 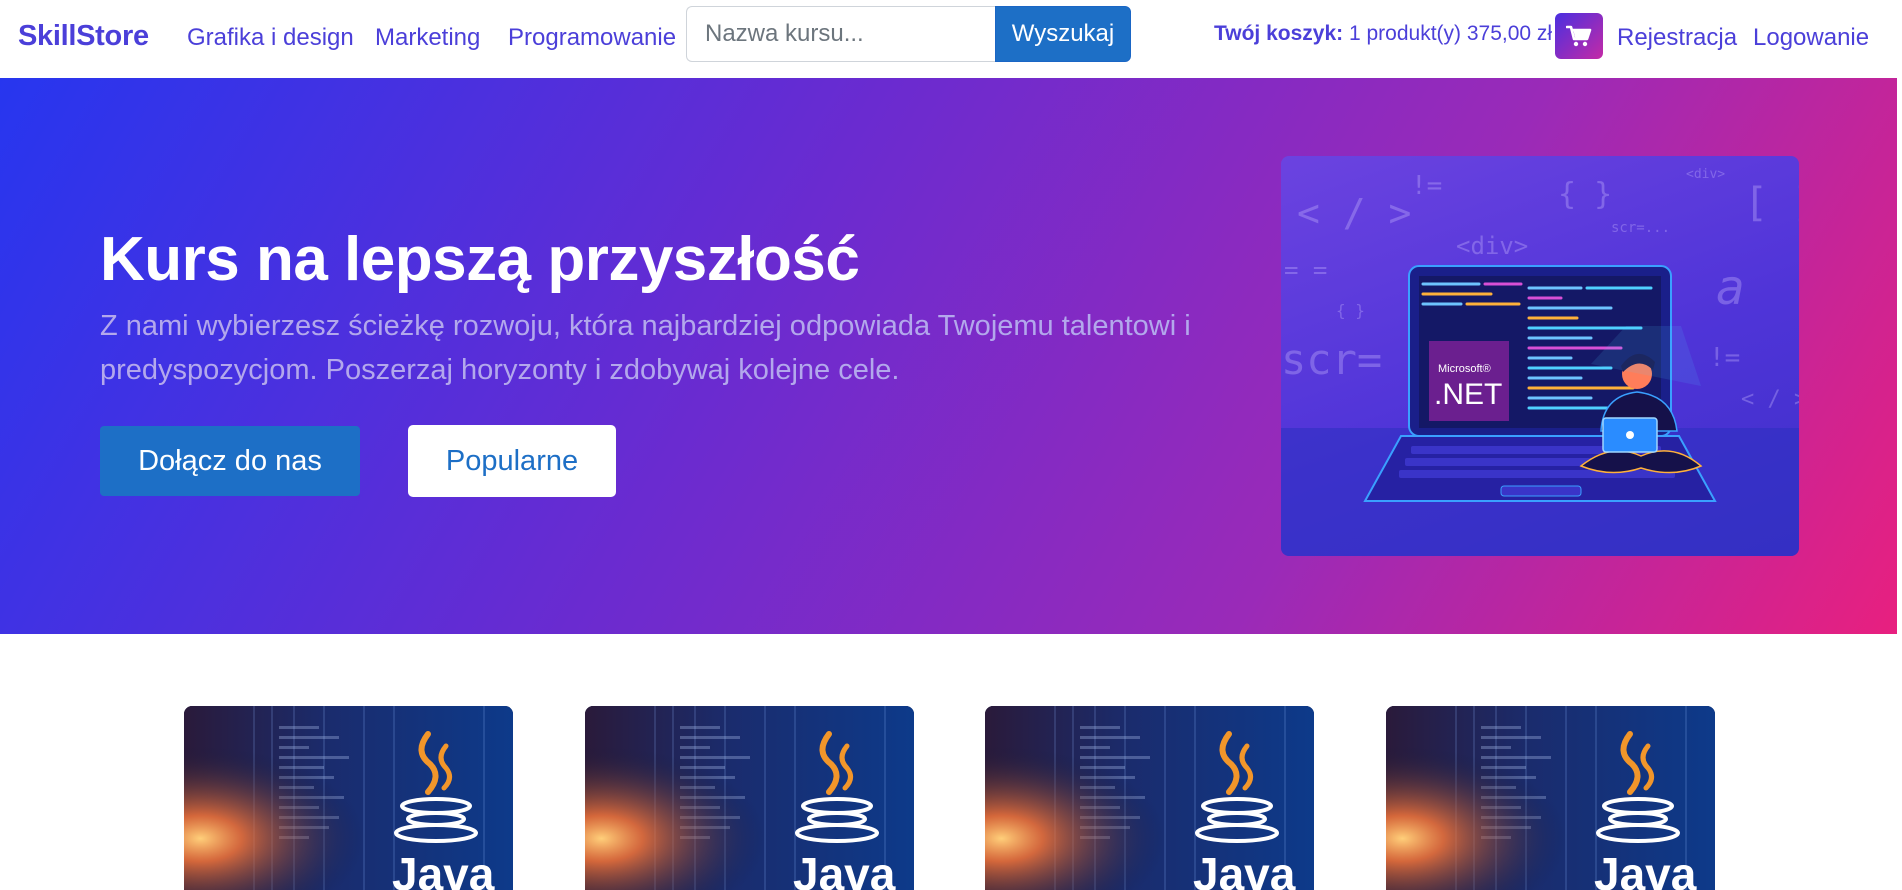 What do you see at coordinates (1677, 38) in the screenshot?
I see `register-link: Rejestracja` at bounding box center [1677, 38].